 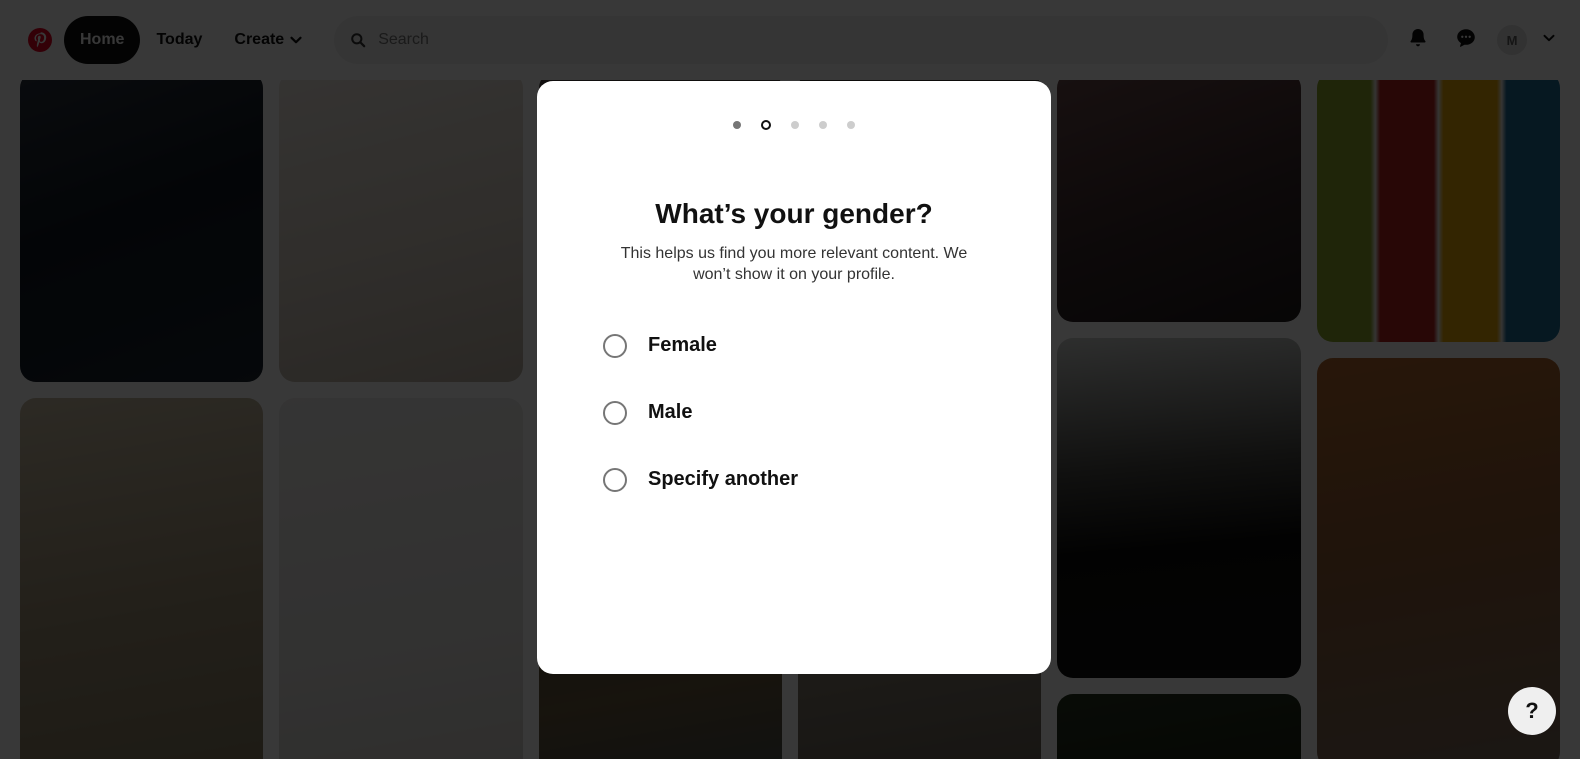 I want to click on step-indicator, so click(x=794, y=125).